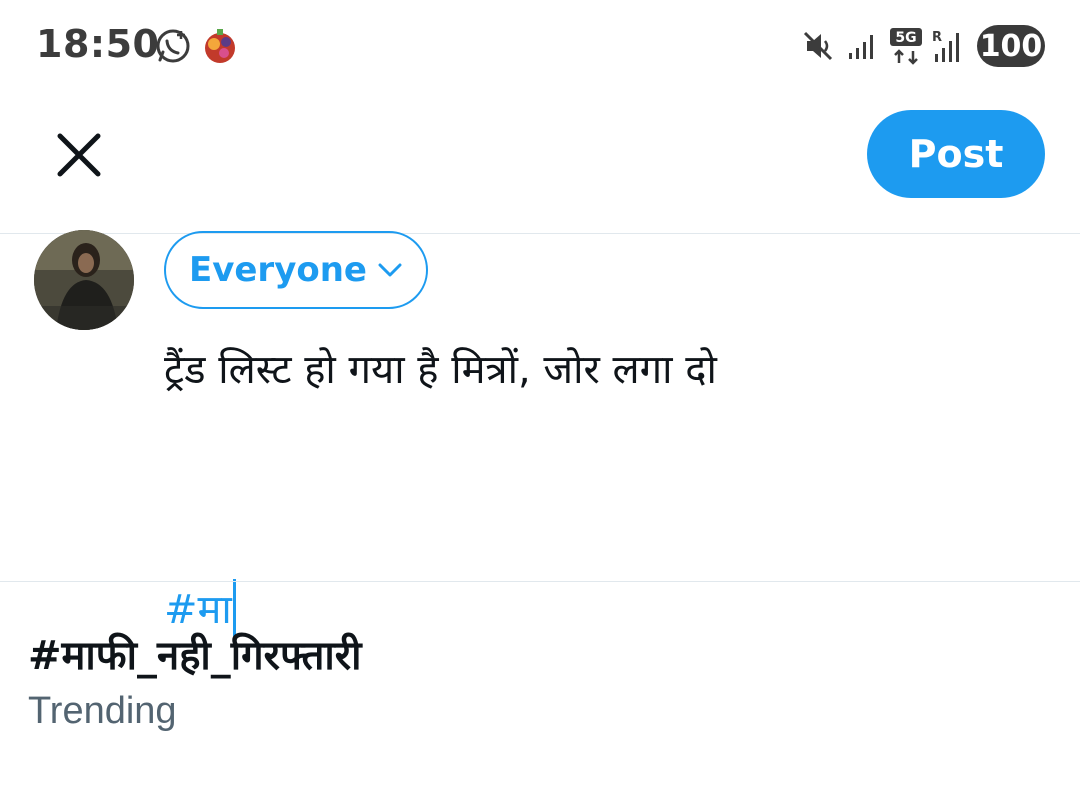 The image size is (1080, 796). Describe the element at coordinates (220, 46) in the screenshot. I see `candy-crush-icon` at that location.